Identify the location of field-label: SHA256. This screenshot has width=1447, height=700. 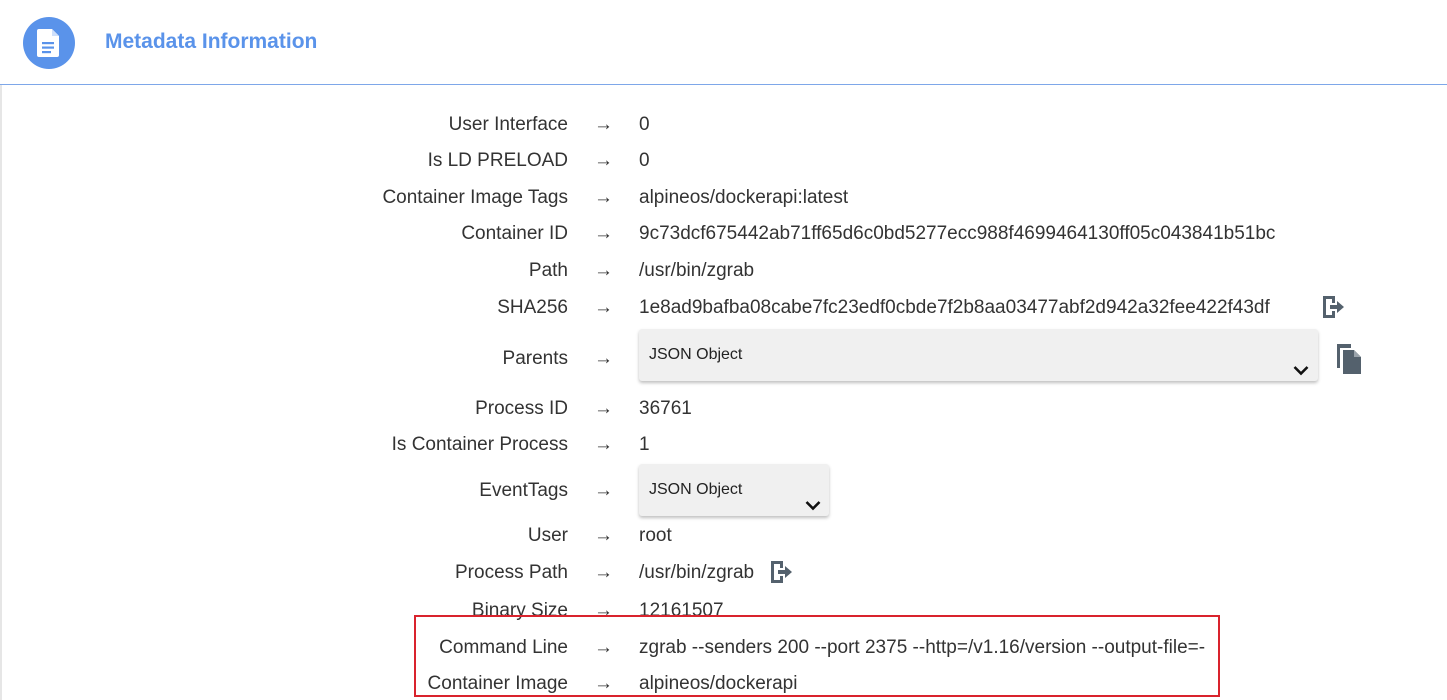
(532, 307).